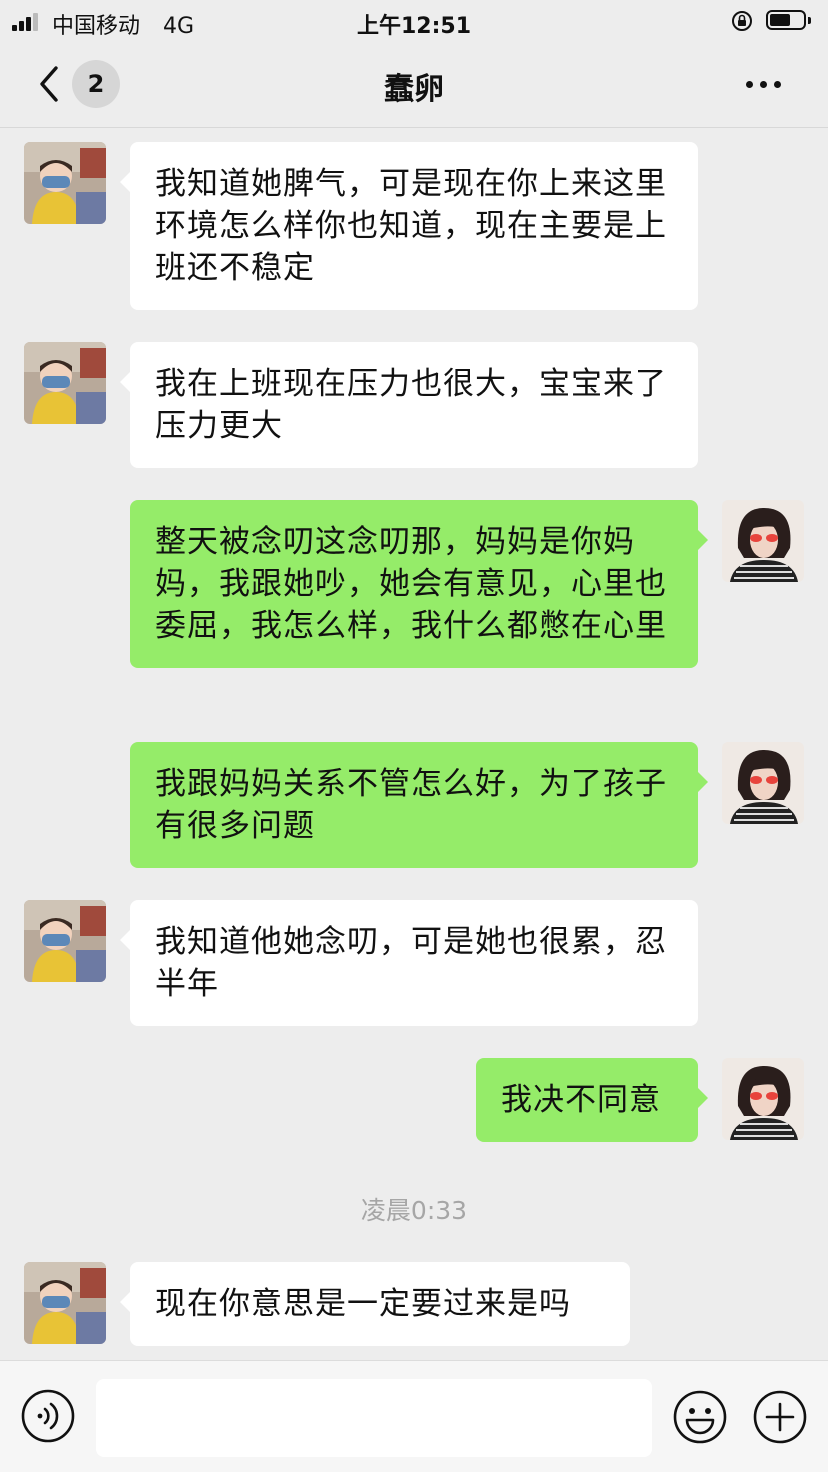 Image resolution: width=828 pixels, height=1472 pixels. What do you see at coordinates (764, 84) in the screenshot?
I see `more-dots-icon` at bounding box center [764, 84].